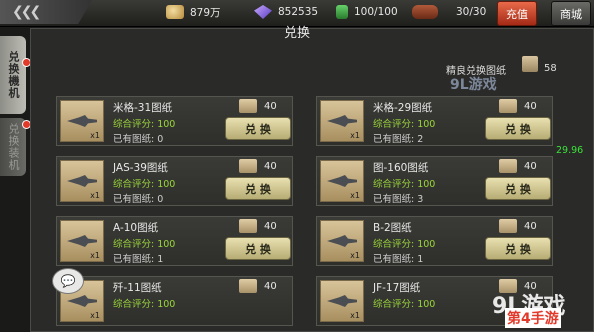 This screenshot has width=594, height=332. Describe the element at coordinates (143, 108) in the screenshot. I see `blueprint-name: 米格-31图纸` at that location.